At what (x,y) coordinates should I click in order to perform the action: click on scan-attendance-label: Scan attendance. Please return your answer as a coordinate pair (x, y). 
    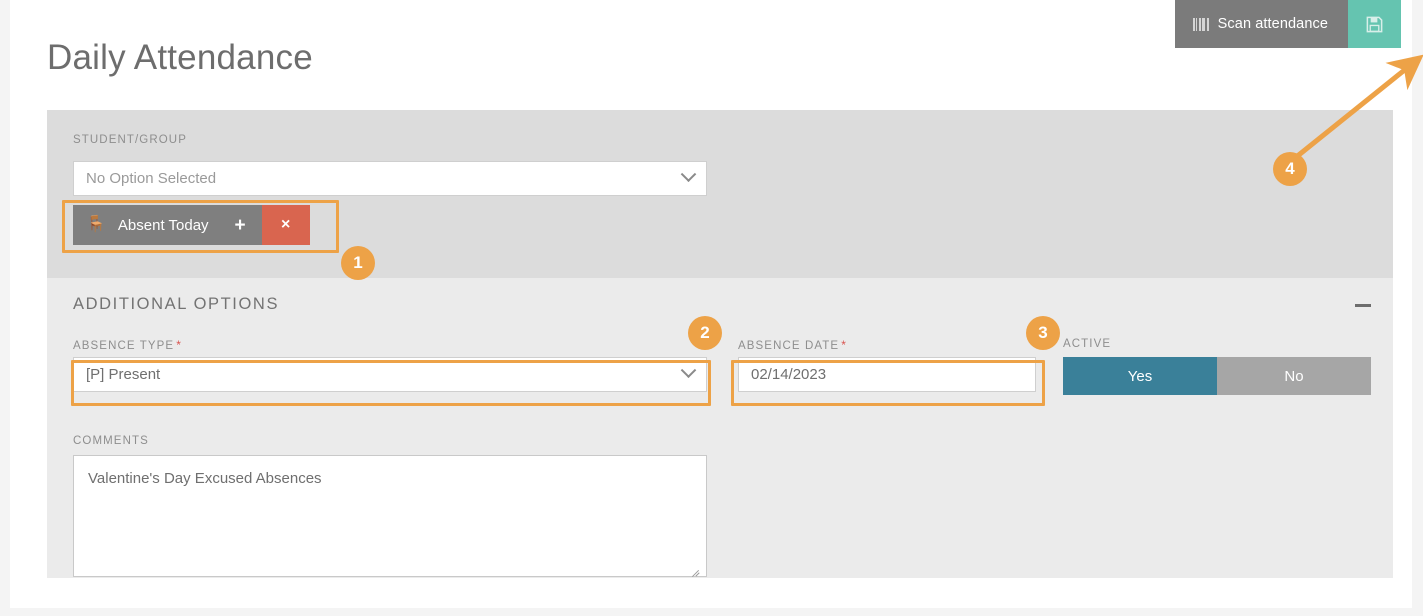
    Looking at the image, I should click on (1272, 24).